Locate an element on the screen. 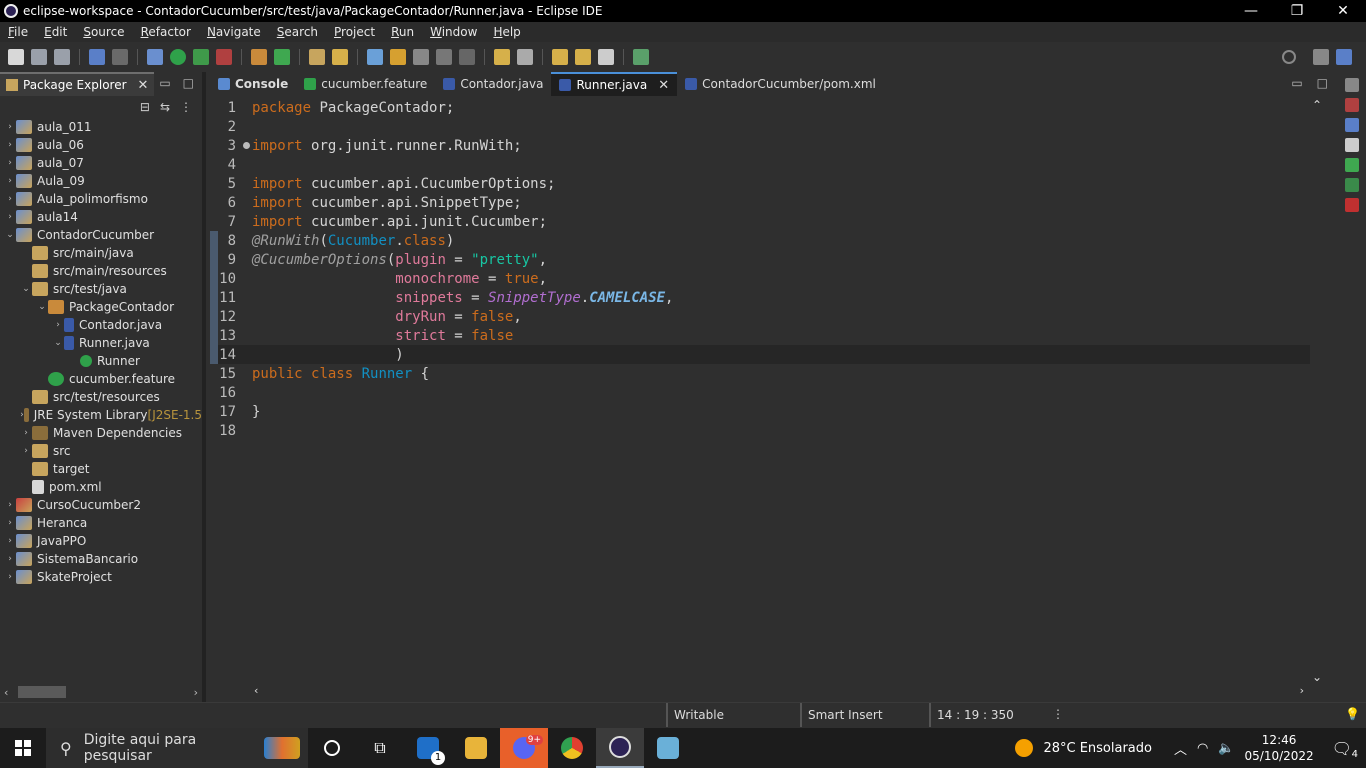 The width and height of the screenshot is (1366, 768). save-icon is located at coordinates (39, 57).